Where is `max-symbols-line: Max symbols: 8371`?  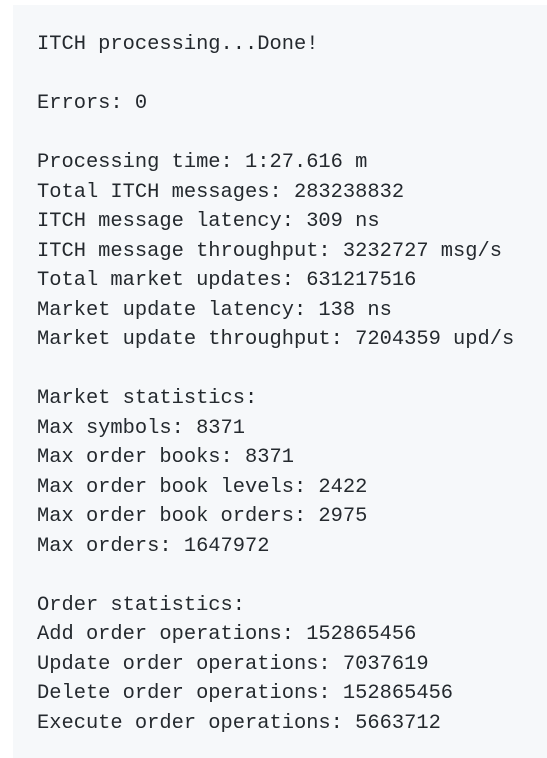
max-symbols-line: Max symbols: 8371 is located at coordinates (141, 428).